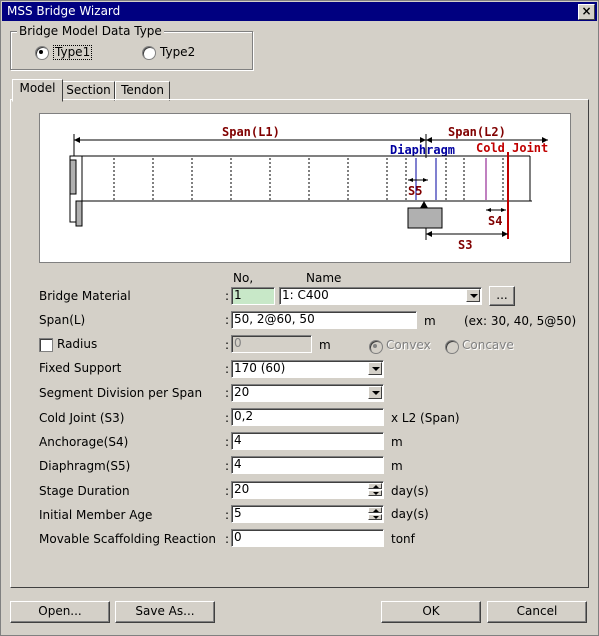 The width and height of the screenshot is (599, 636). I want to click on tab-section-label: Section, so click(88, 90).